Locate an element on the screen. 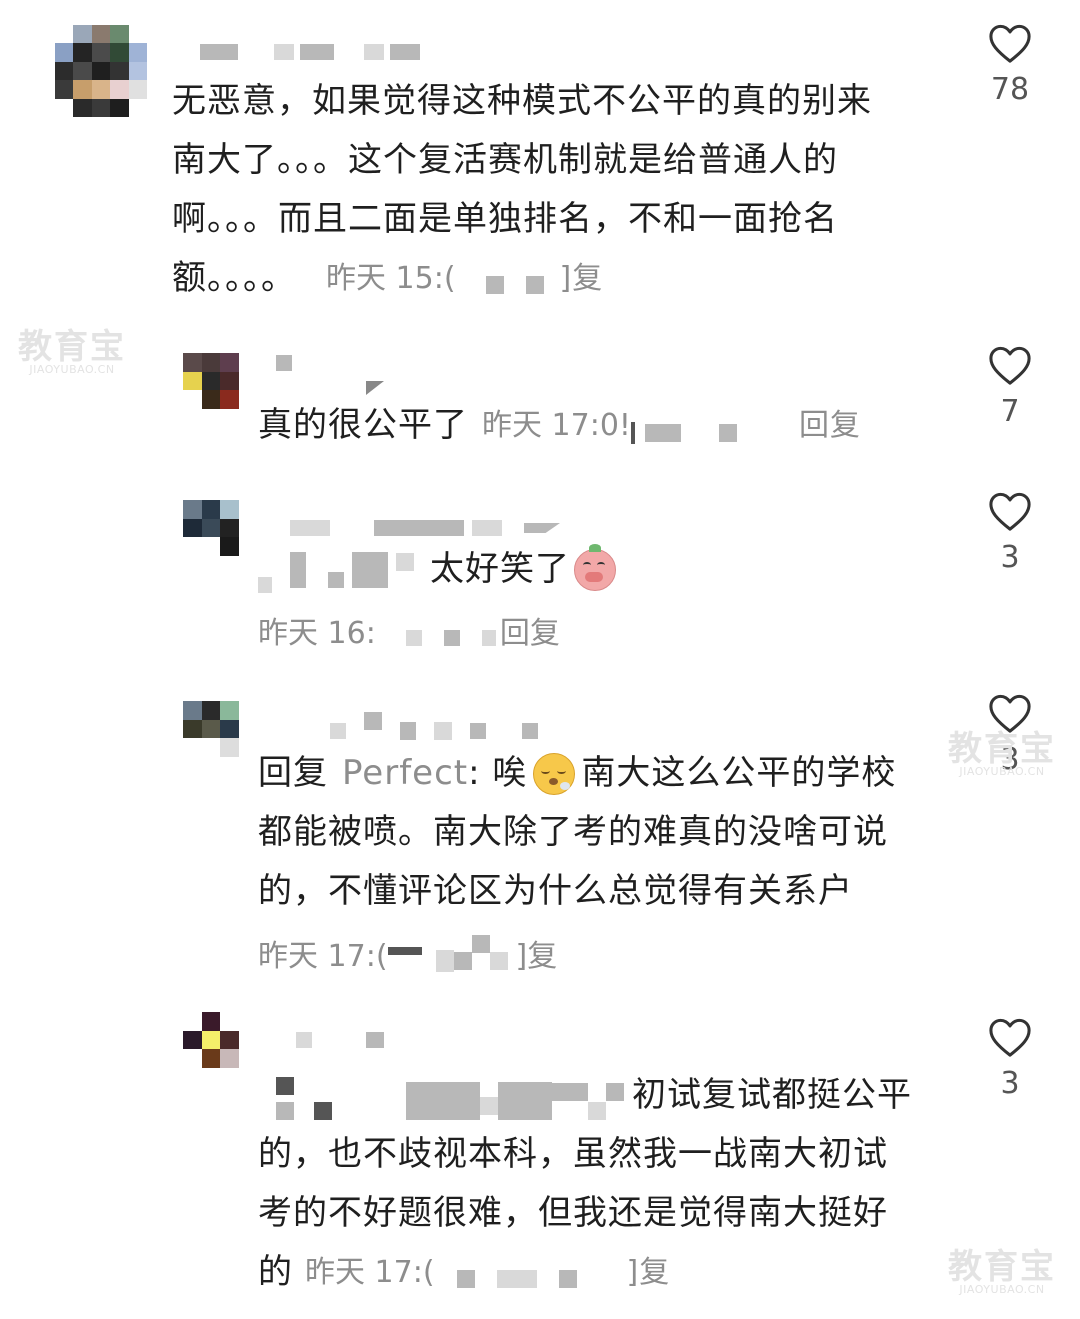  comment-meta: 昨天 17:( ]复 is located at coordinates (407, 953).